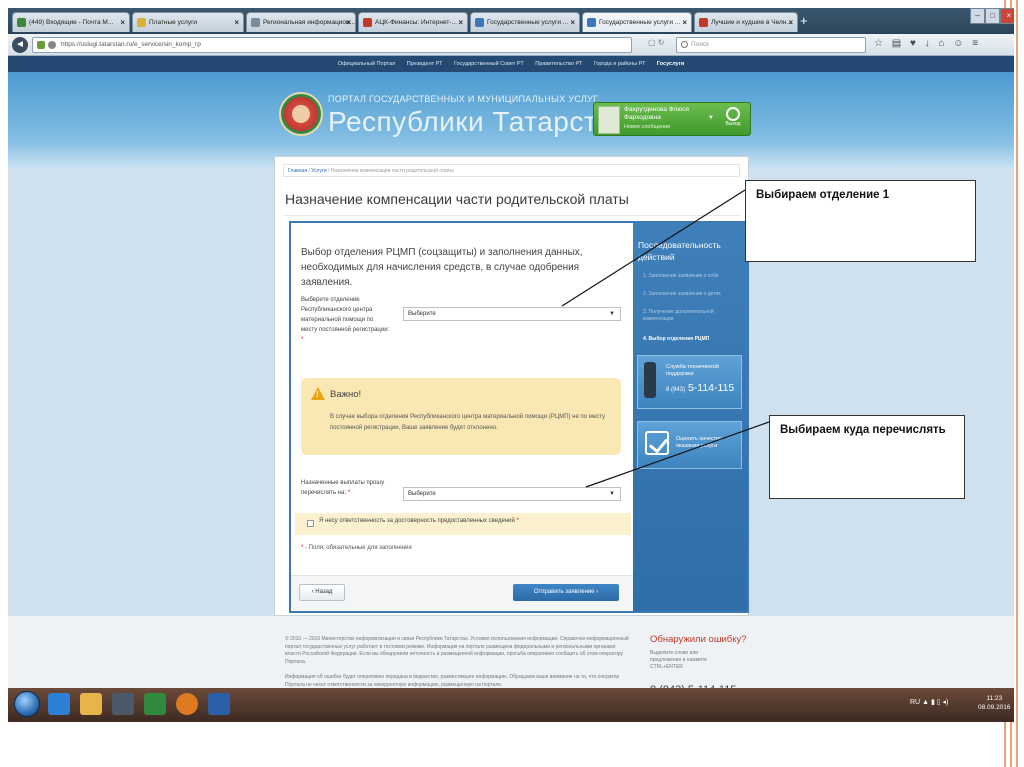 This screenshot has height=767, width=1024. I want to click on nav-item-current: Госуслуги, so click(670, 64).